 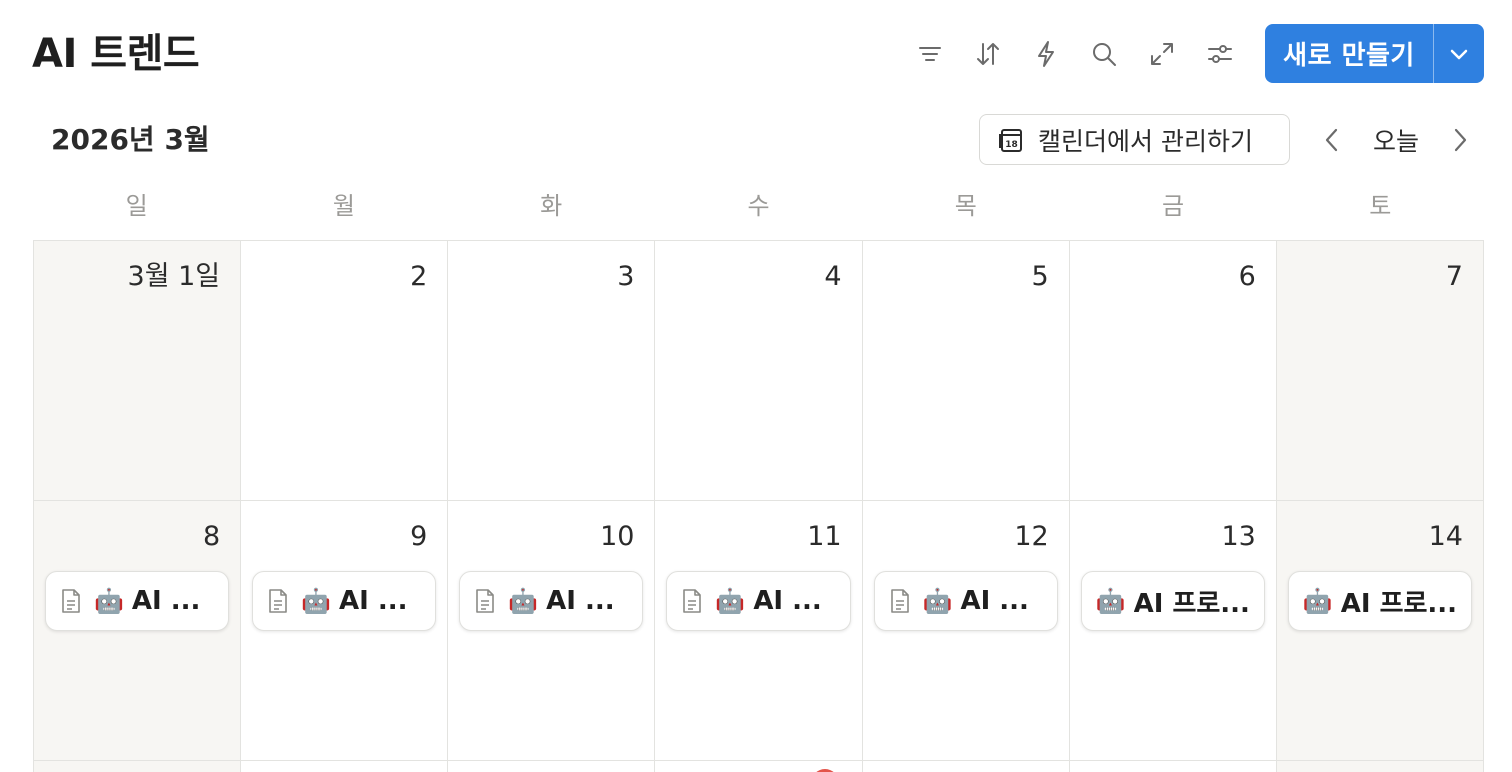 What do you see at coordinates (1238, 536) in the screenshot?
I see `day-number: 13` at bounding box center [1238, 536].